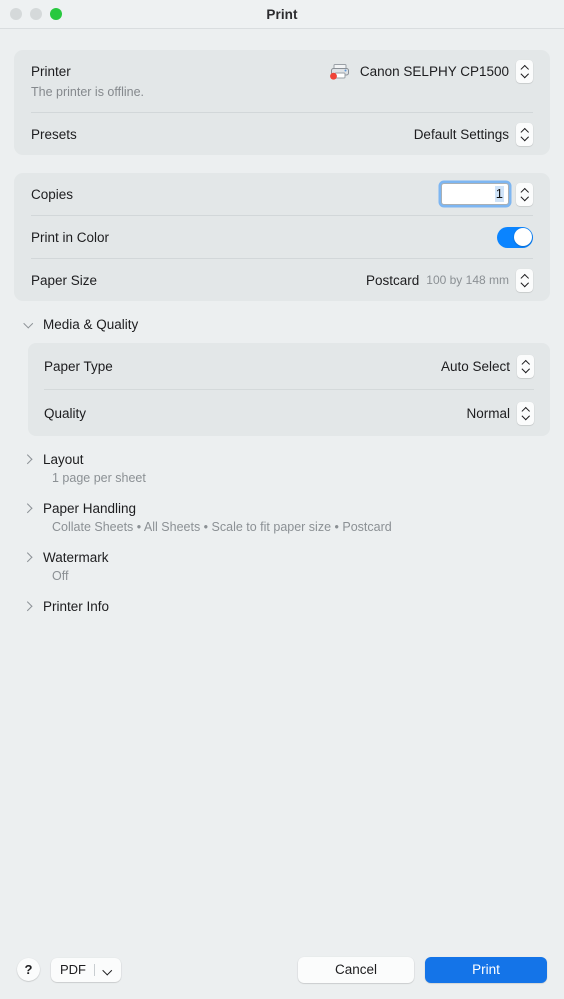 Image resolution: width=564 pixels, height=999 pixels. I want to click on cancel-button: Cancel, so click(356, 969).